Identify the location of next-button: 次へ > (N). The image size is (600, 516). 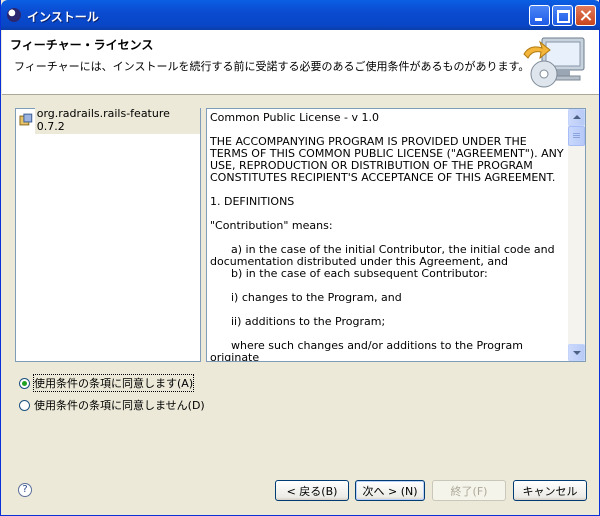
(390, 490).